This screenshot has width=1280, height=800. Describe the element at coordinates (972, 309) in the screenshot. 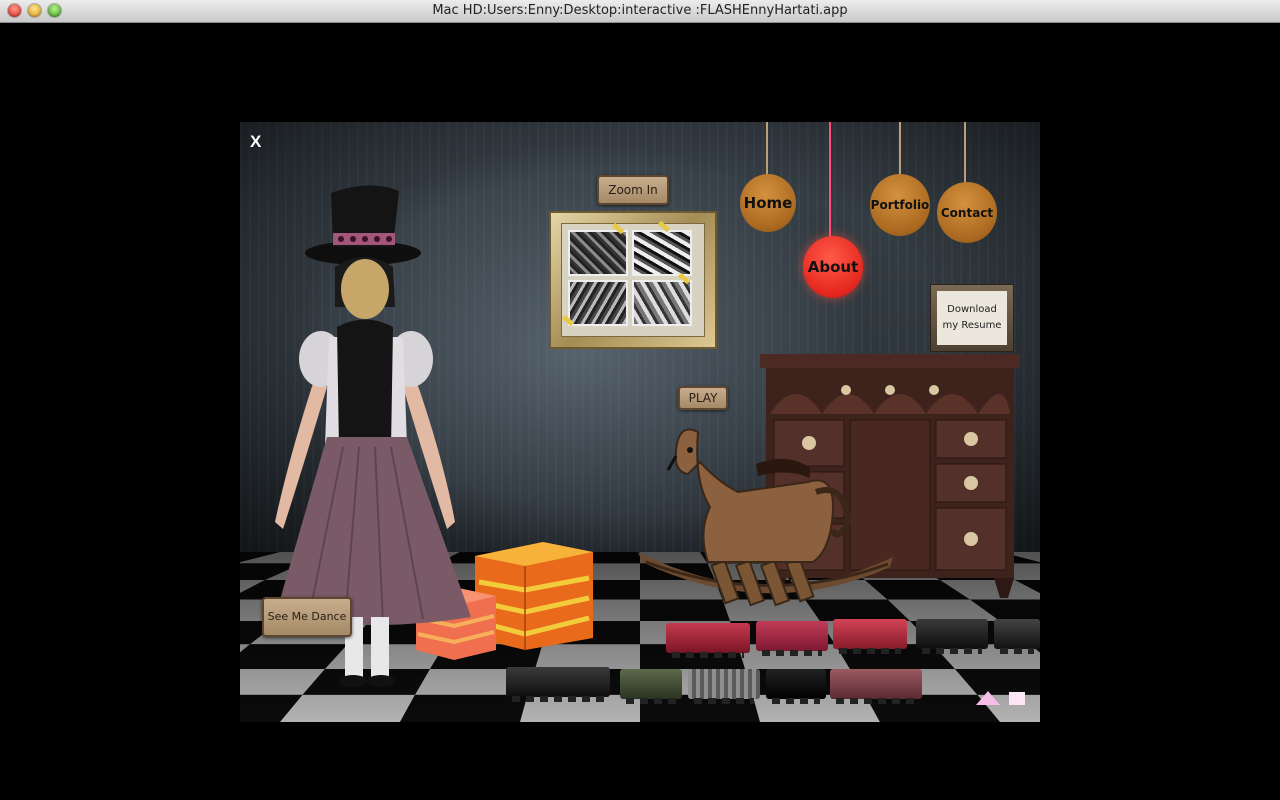

I see `resume-line-1: Download` at that location.